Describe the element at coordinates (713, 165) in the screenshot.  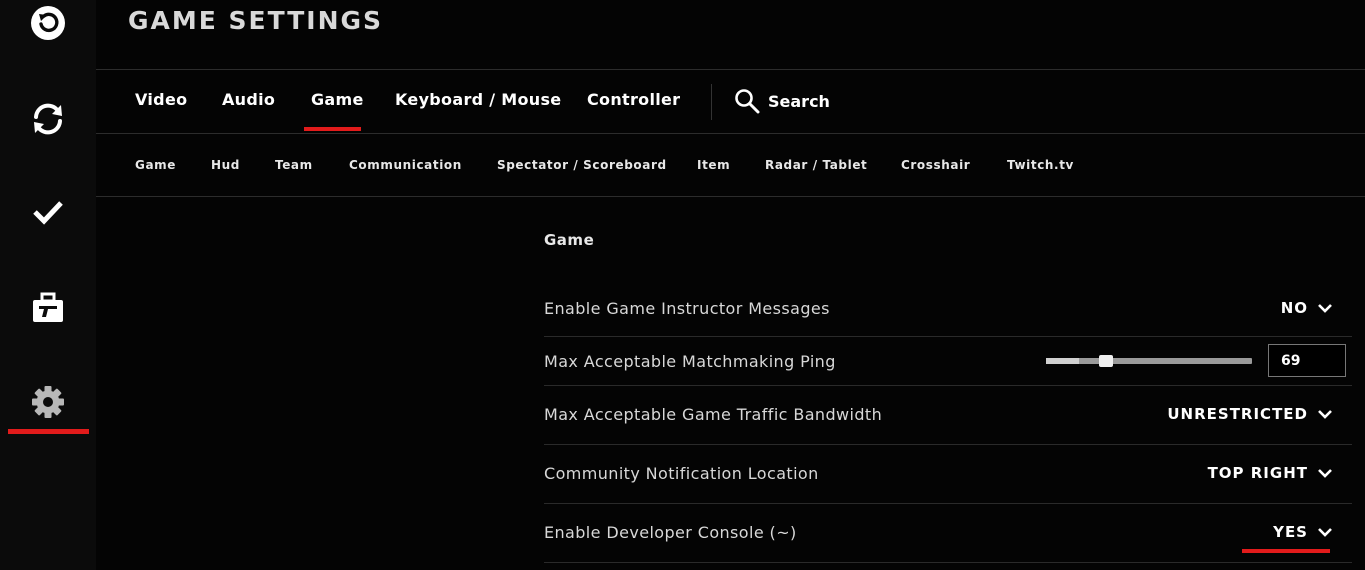
I see `subtab-item: Item` at that location.